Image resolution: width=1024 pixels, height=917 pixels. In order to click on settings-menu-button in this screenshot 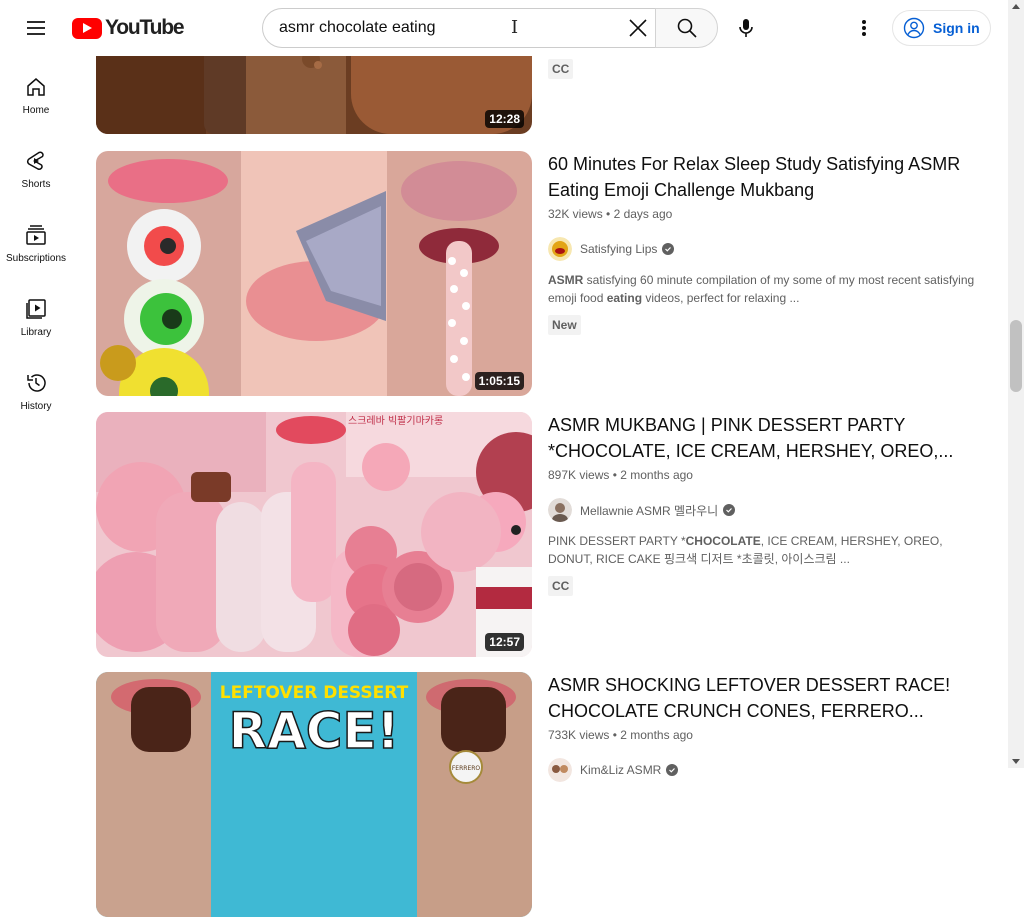, I will do `click(864, 28)`.